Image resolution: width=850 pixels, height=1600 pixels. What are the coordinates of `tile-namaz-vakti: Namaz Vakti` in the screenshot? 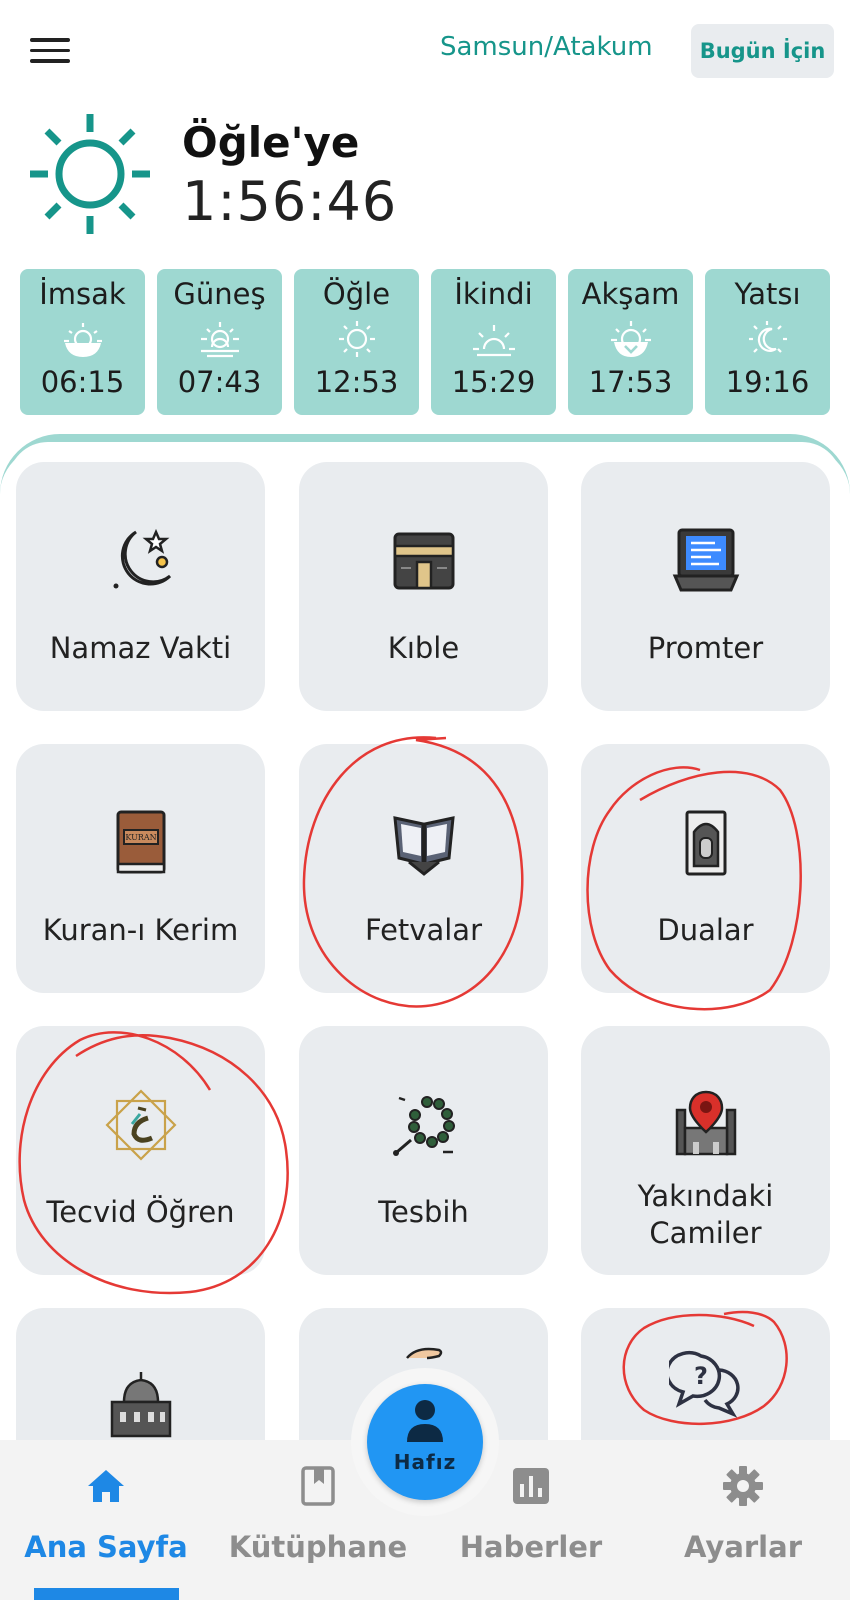 It's located at (140, 586).